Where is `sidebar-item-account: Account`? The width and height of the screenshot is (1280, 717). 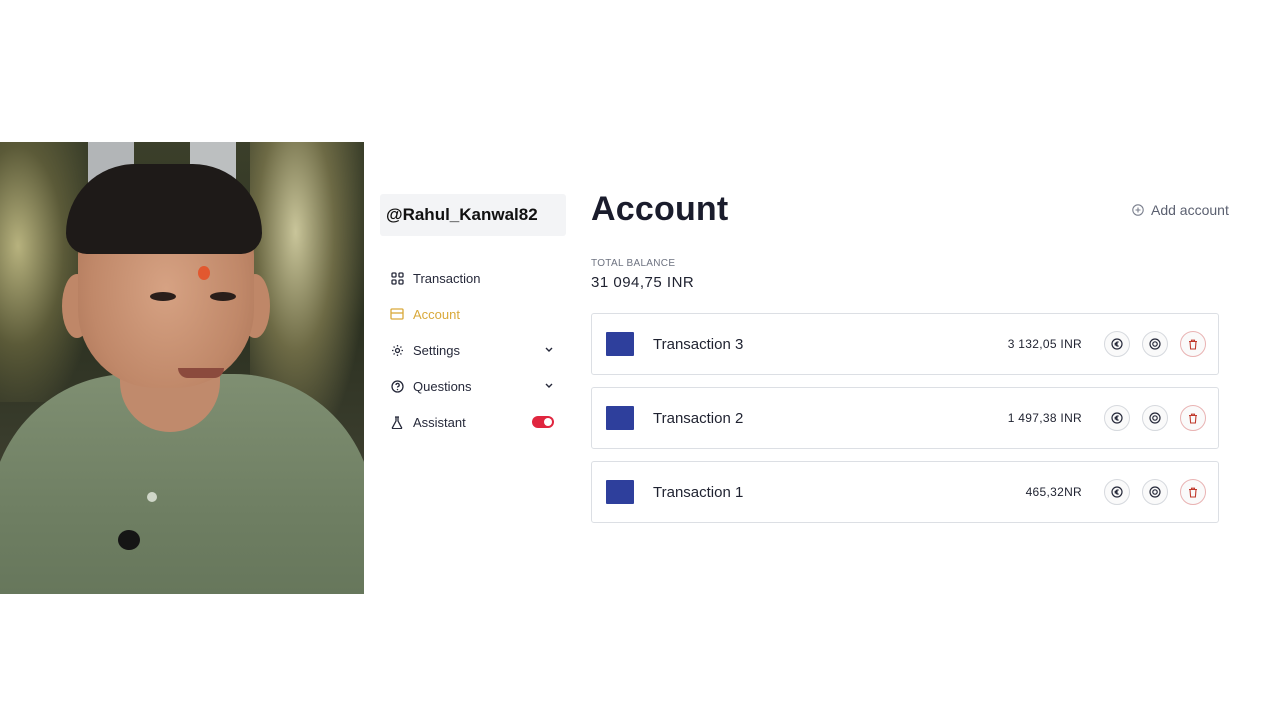 sidebar-item-account: Account is located at coordinates (472, 314).